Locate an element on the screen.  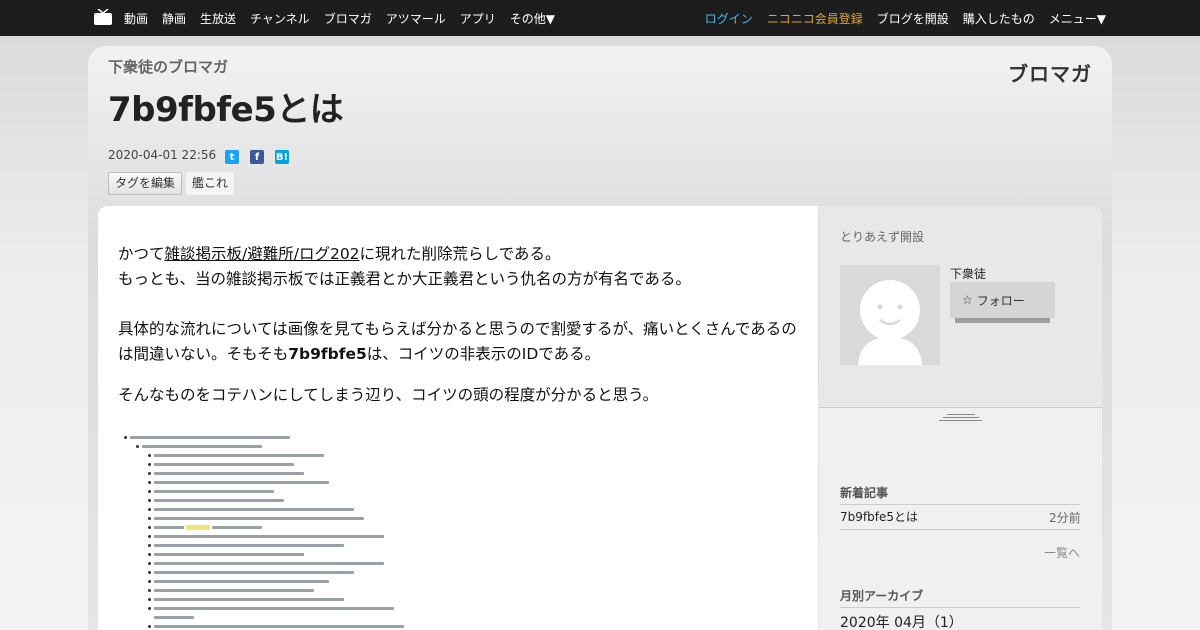
archive-heading: 月別アーカイブ is located at coordinates (960, 597).